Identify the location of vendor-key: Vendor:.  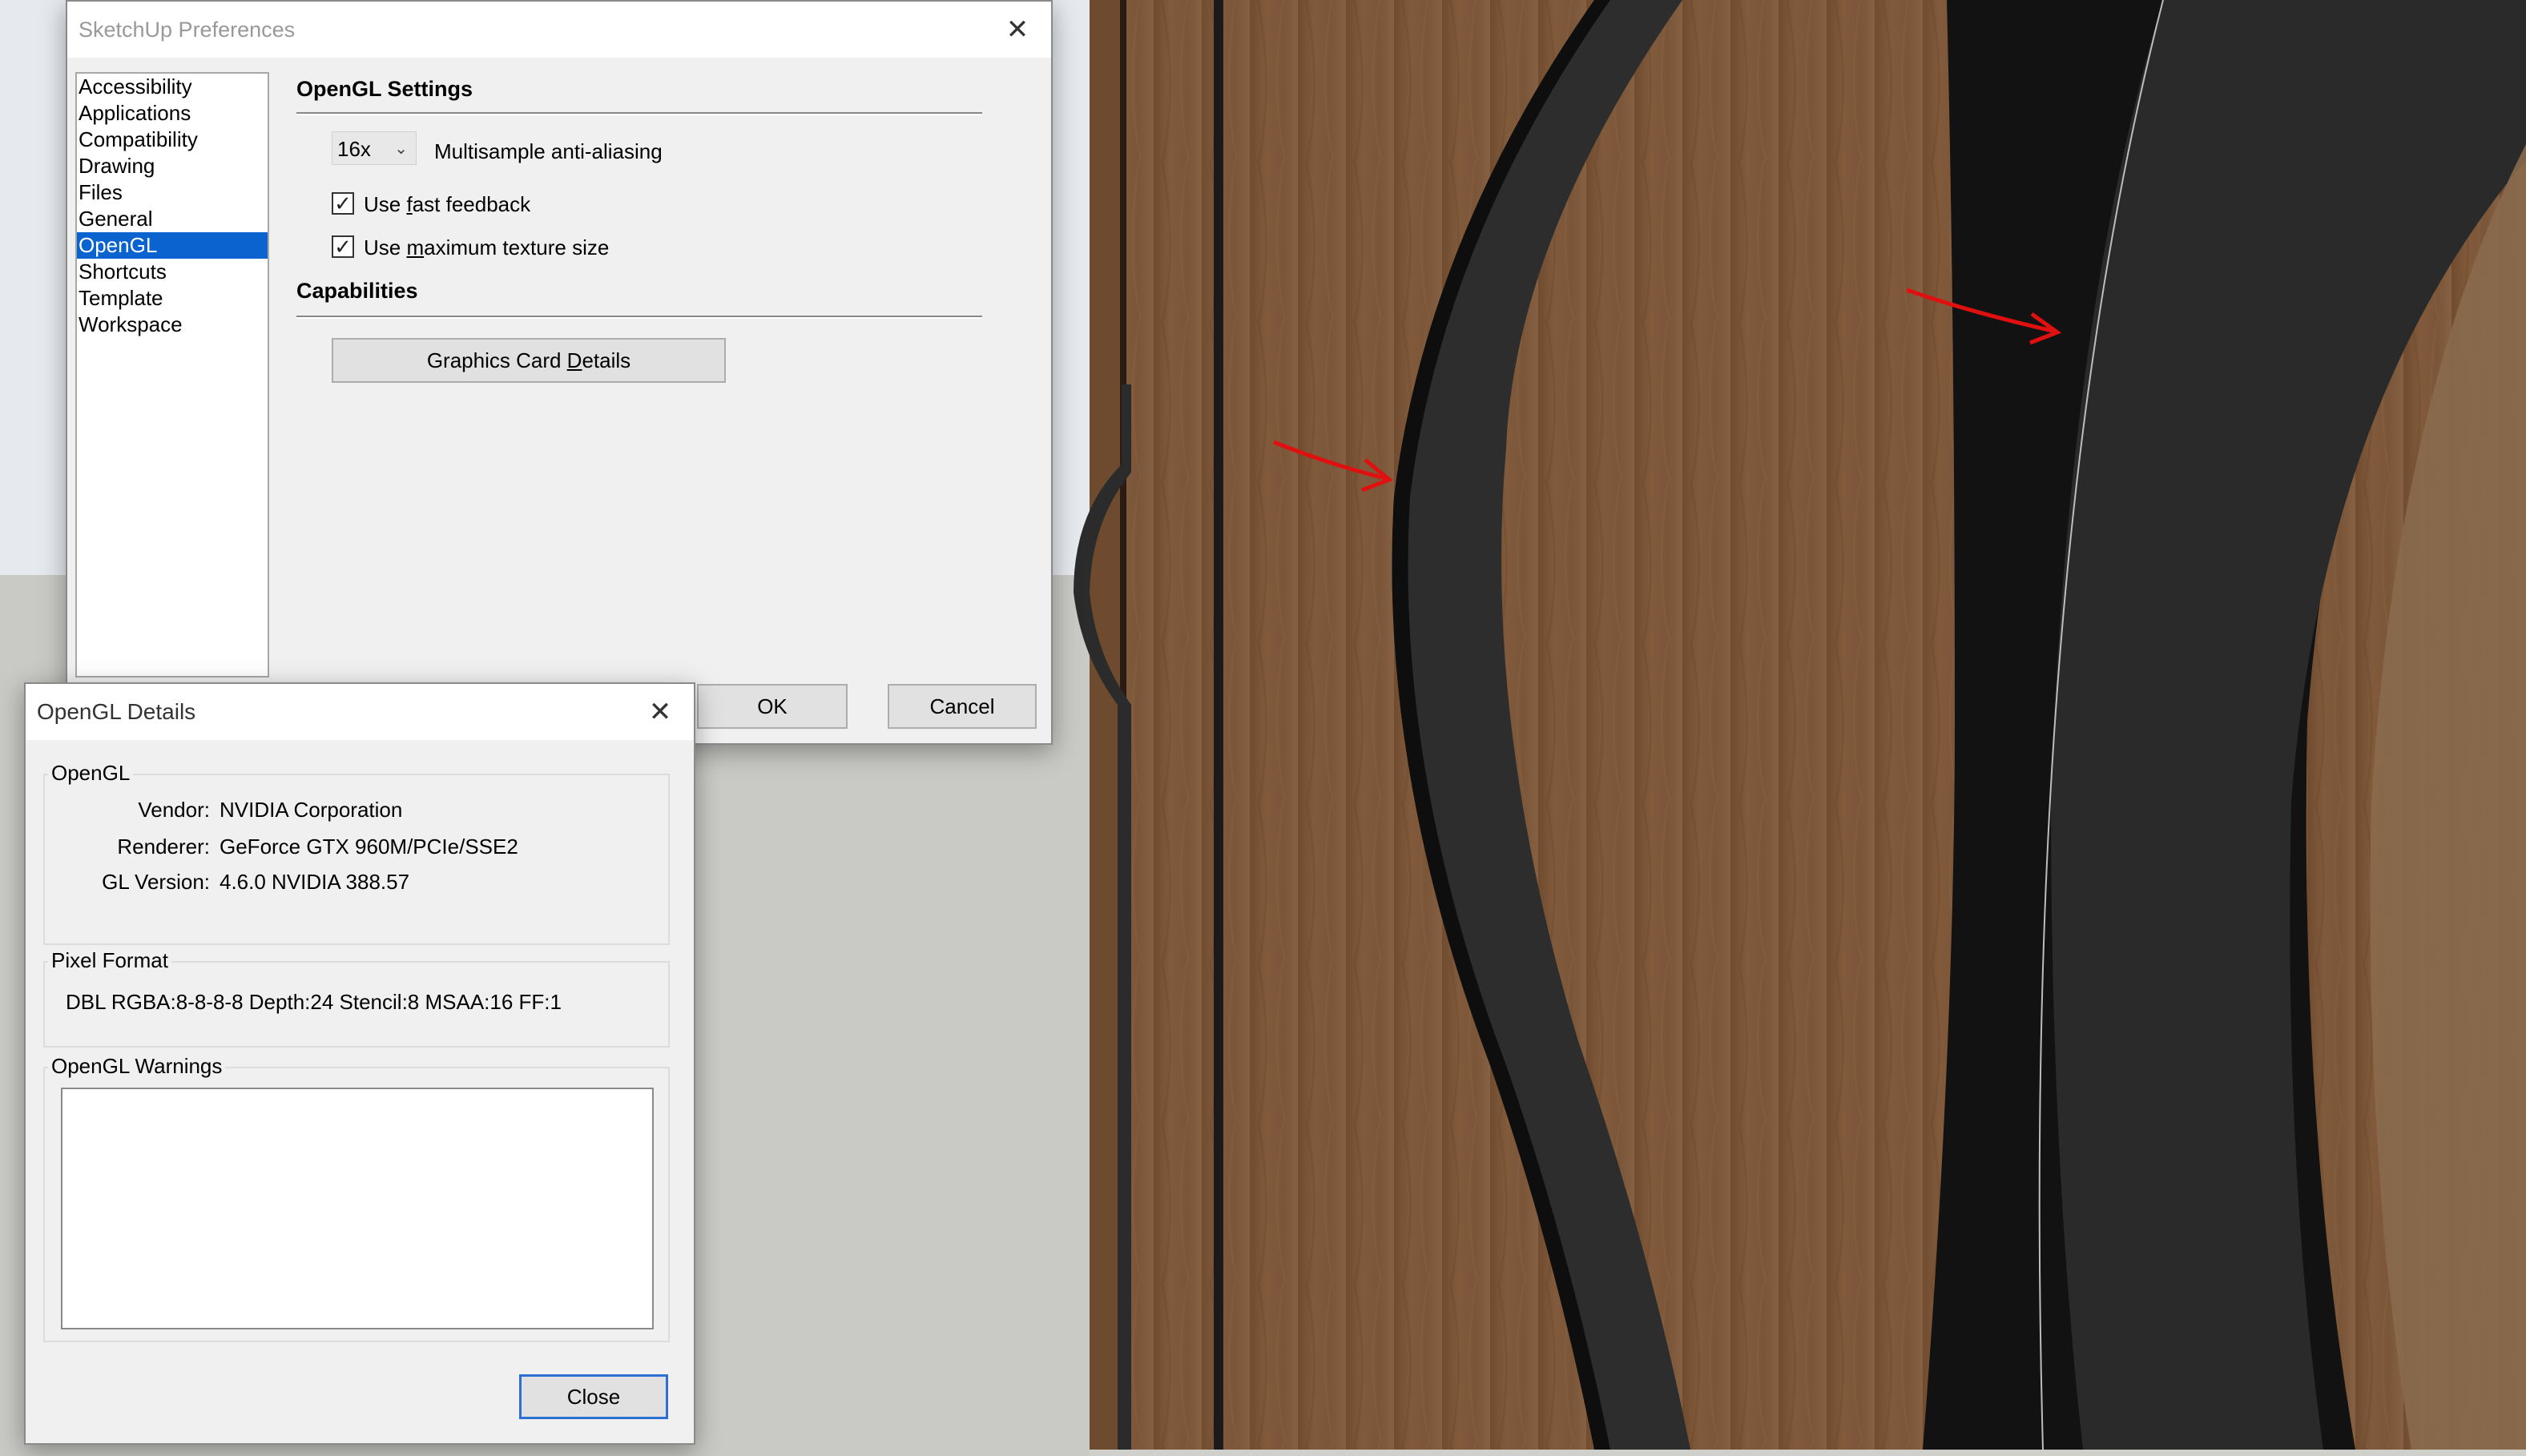
(174, 810).